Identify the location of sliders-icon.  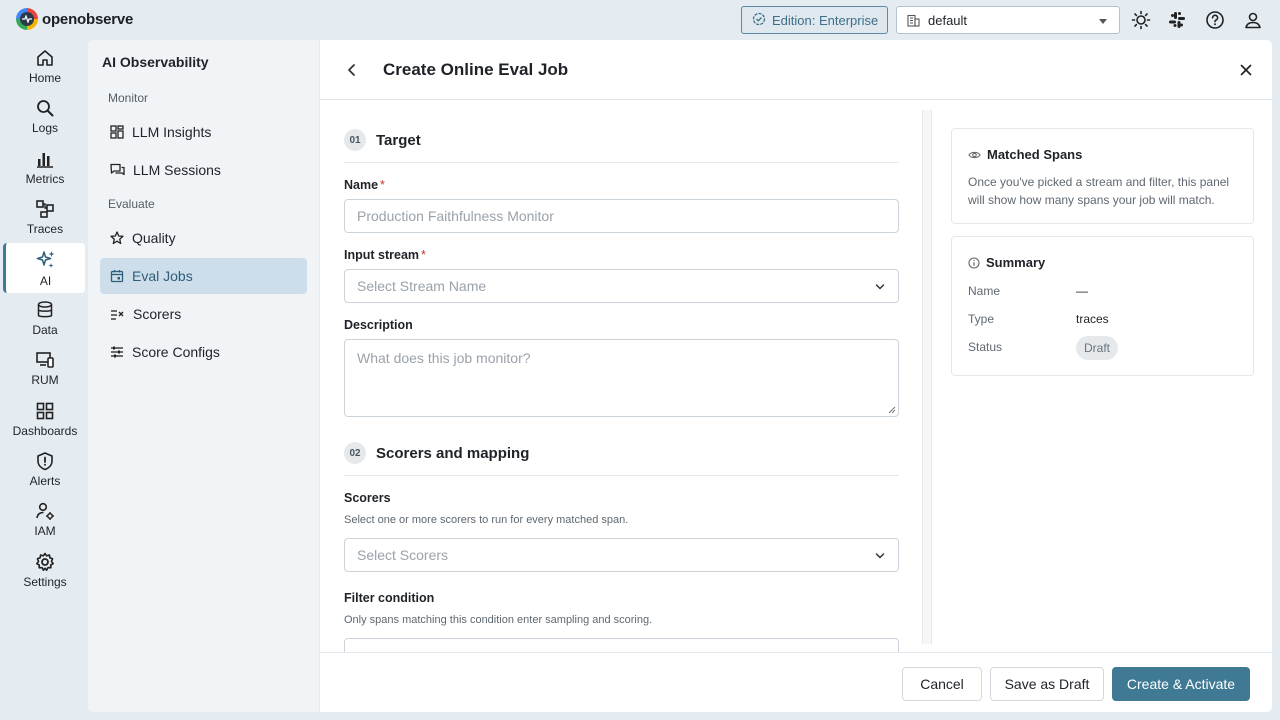
(117, 352).